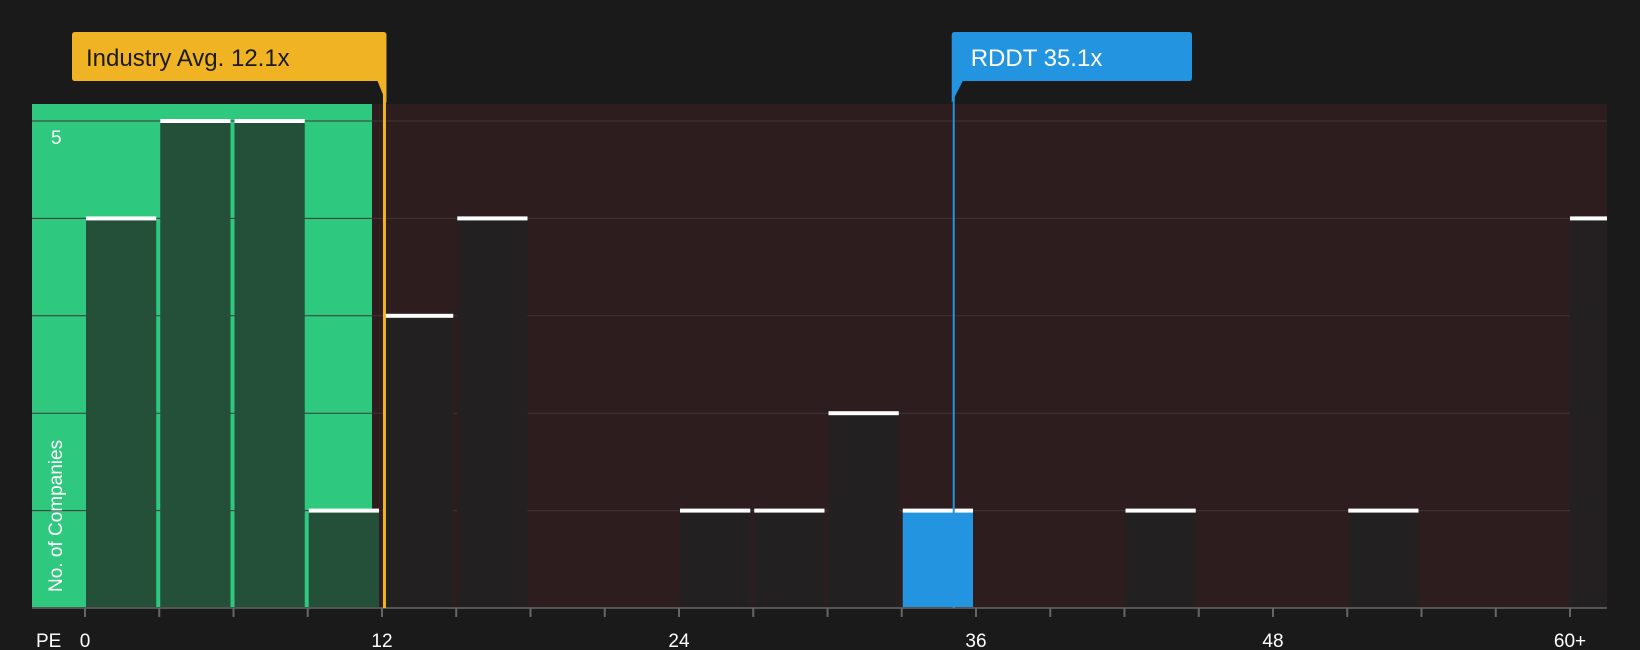 This screenshot has width=1640, height=650. Describe the element at coordinates (56, 138) in the screenshot. I see `y-tick-label: 5` at that location.